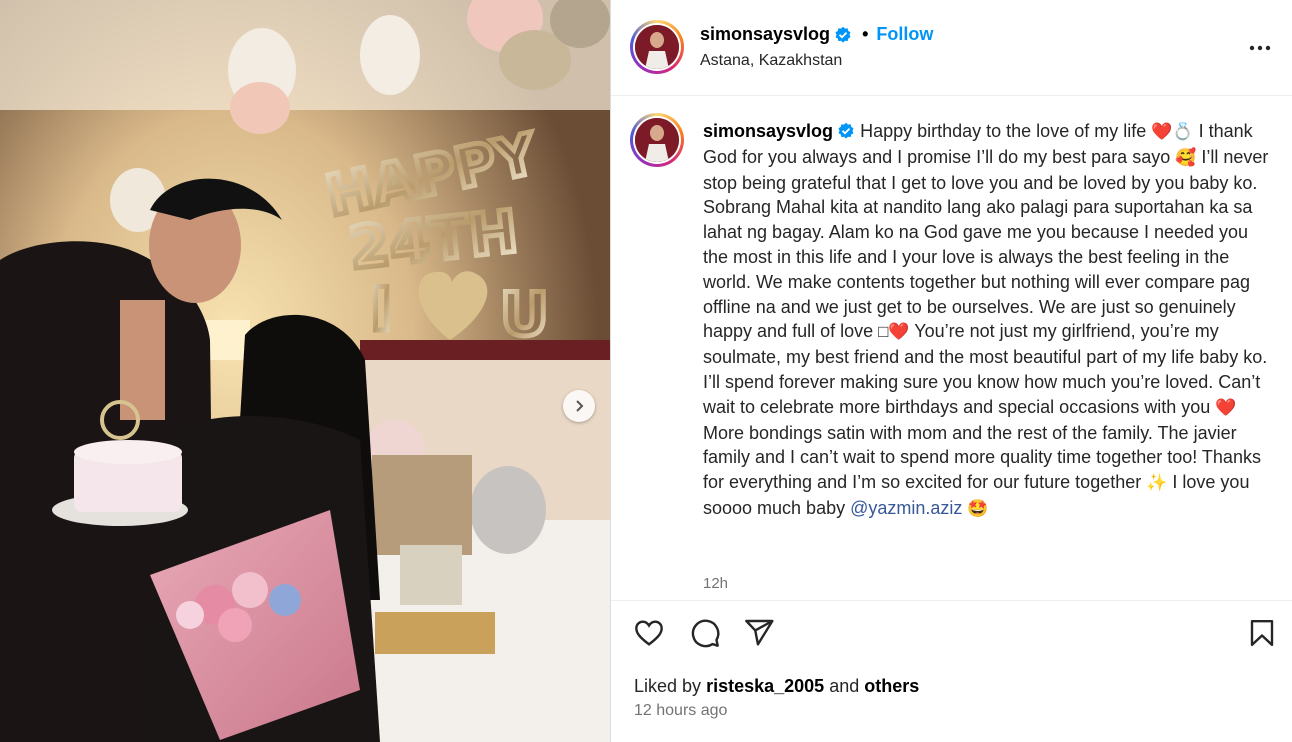 Image resolution: width=1292 pixels, height=742 pixels. Describe the element at coordinates (1172, 131) in the screenshot. I see `heart-ring-emoji: ❤️💍` at that location.